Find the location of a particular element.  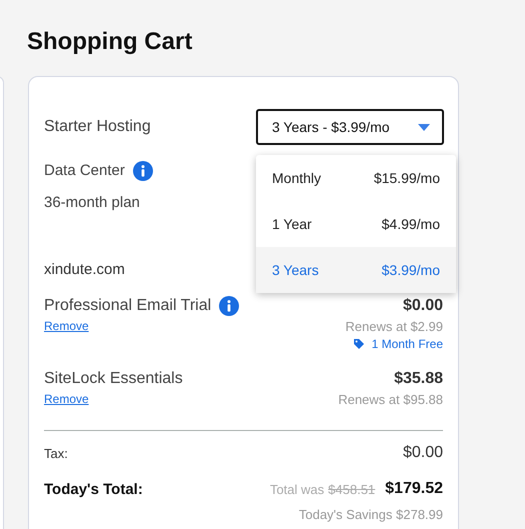

promo-label: 1 Month Free is located at coordinates (407, 344).